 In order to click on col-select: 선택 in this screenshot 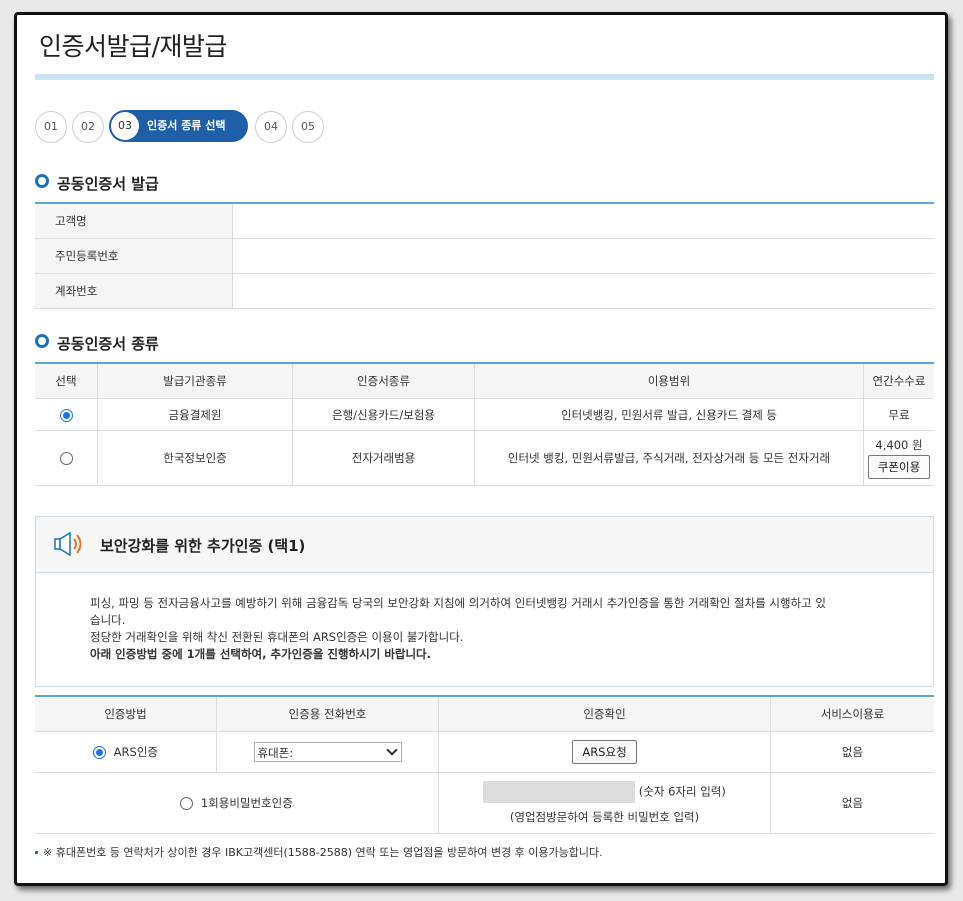, I will do `click(66, 381)`.